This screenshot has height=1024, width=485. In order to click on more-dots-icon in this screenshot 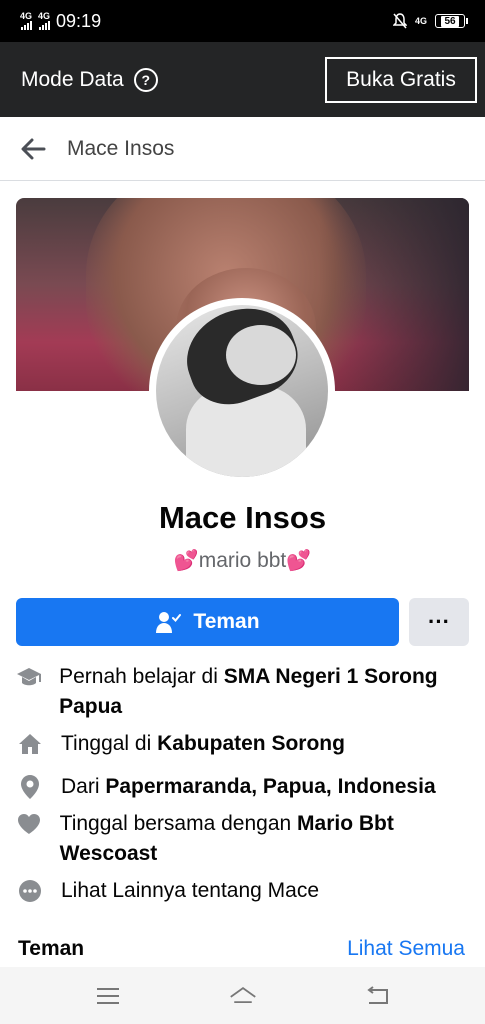, I will do `click(30, 891)`.